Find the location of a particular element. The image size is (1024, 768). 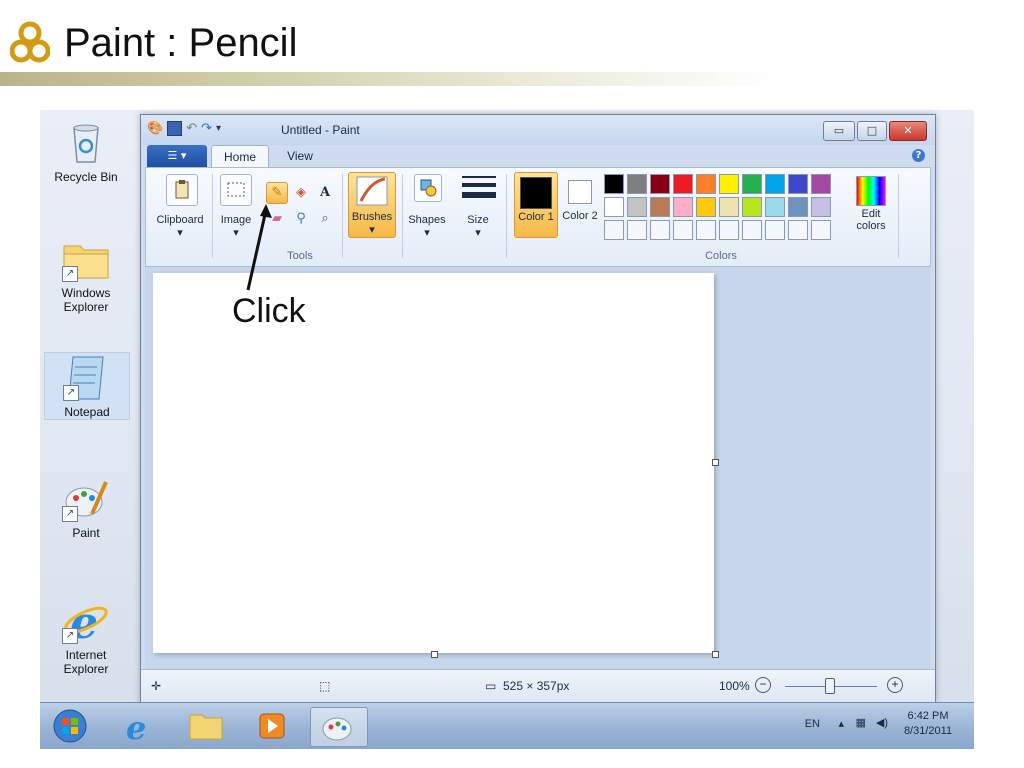

close-button: ✕ is located at coordinates (908, 131).